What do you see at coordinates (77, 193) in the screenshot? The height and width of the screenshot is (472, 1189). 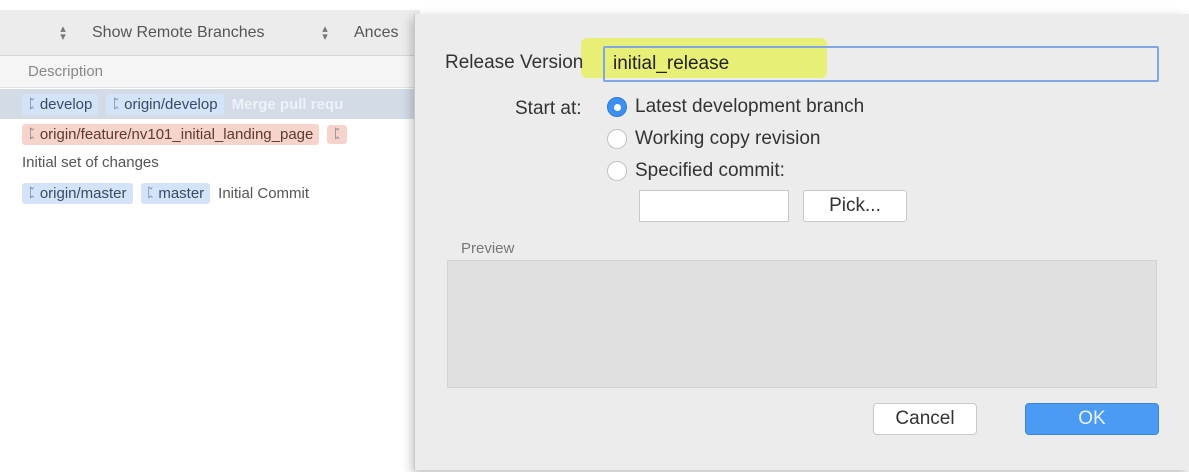 I see `branch-tag: ᛈ origin/master` at bounding box center [77, 193].